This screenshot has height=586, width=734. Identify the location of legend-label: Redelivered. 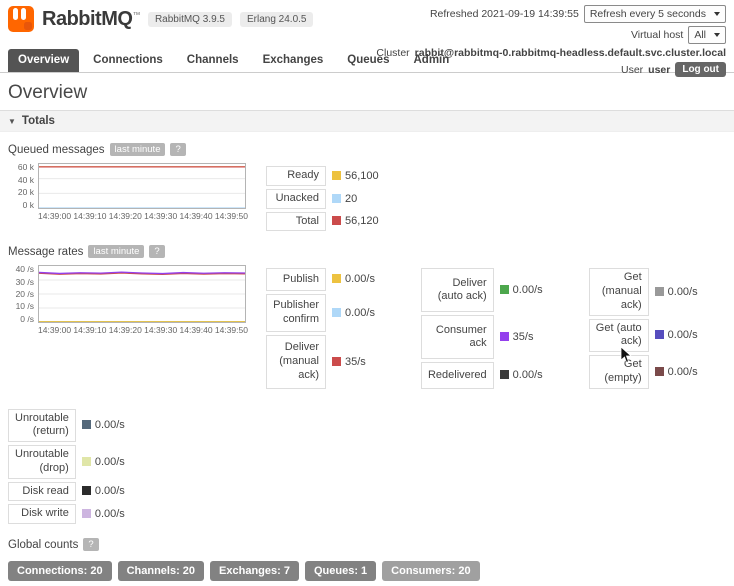
(457, 375).